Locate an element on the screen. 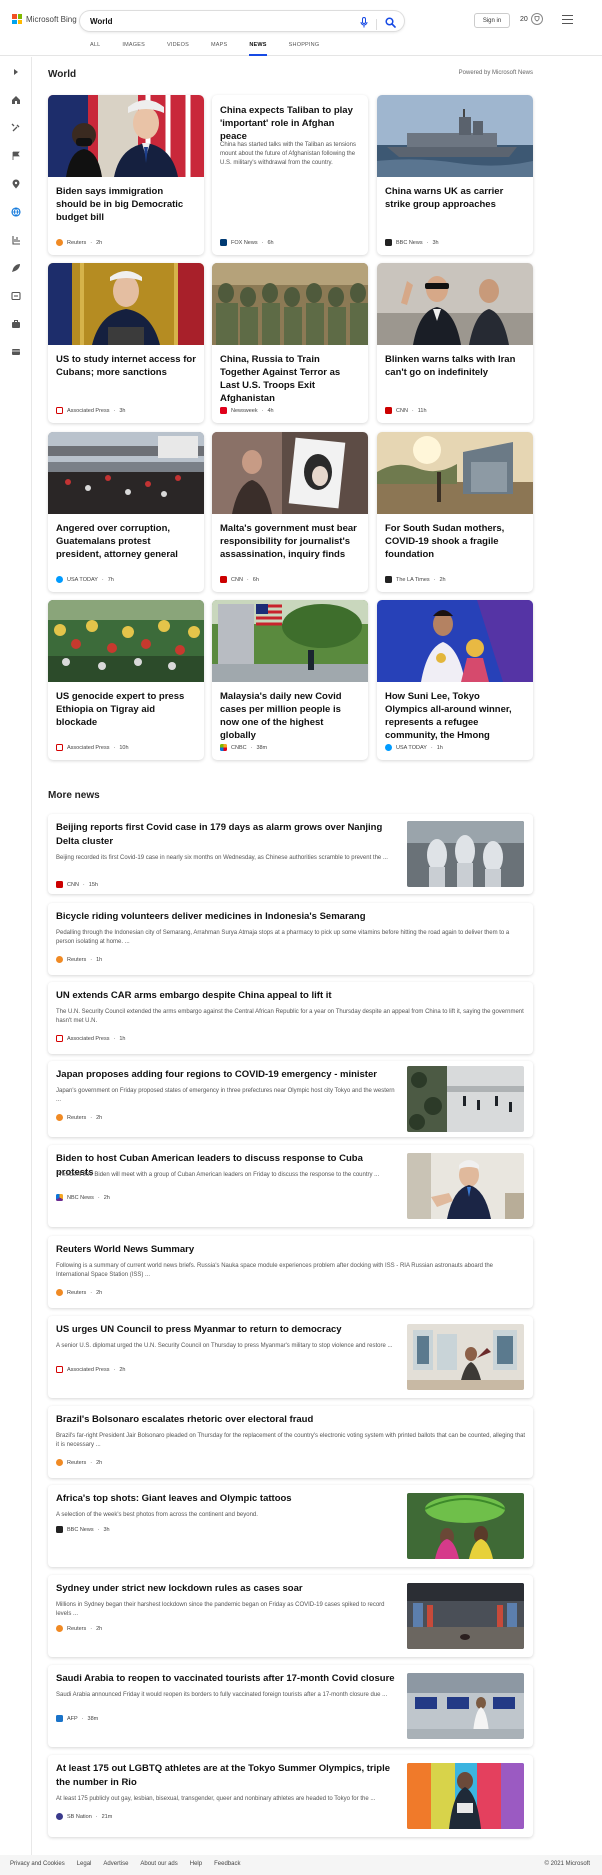 This screenshot has width=602, height=1875. microsoft-logo-icon is located at coordinates (17, 19).